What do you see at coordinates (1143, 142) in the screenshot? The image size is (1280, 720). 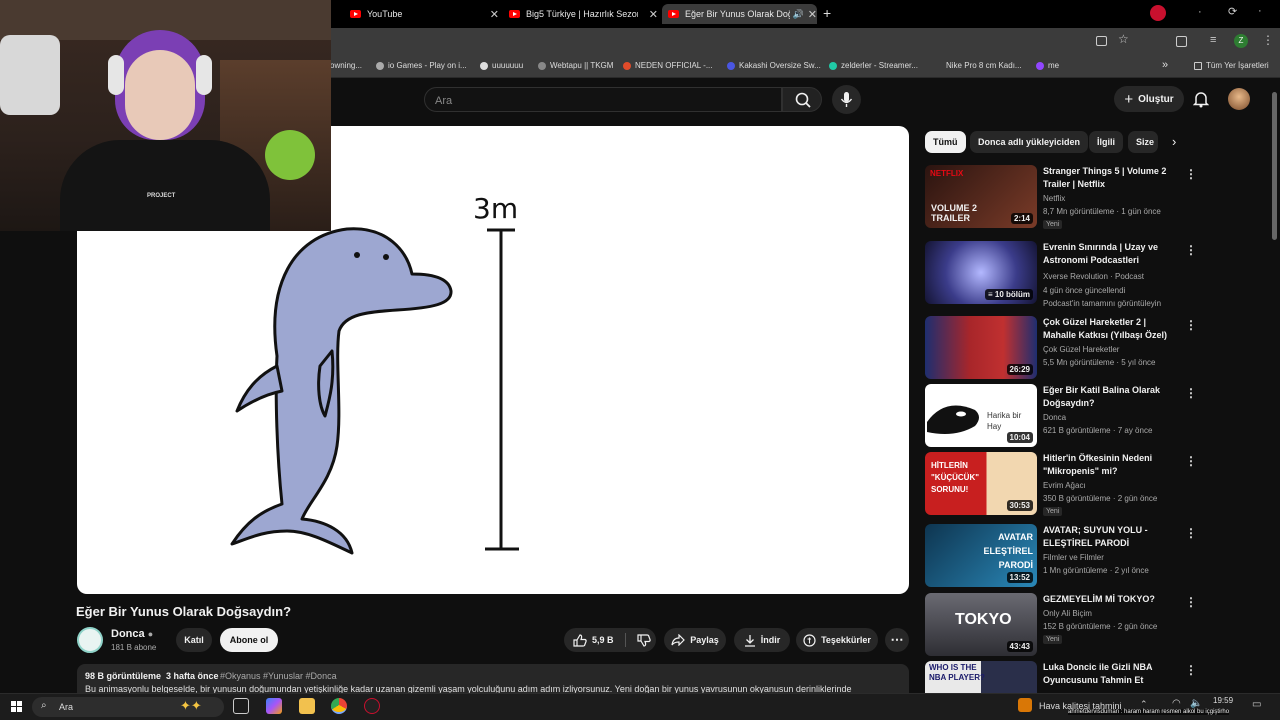 I see `chip-for-you: Size` at bounding box center [1143, 142].